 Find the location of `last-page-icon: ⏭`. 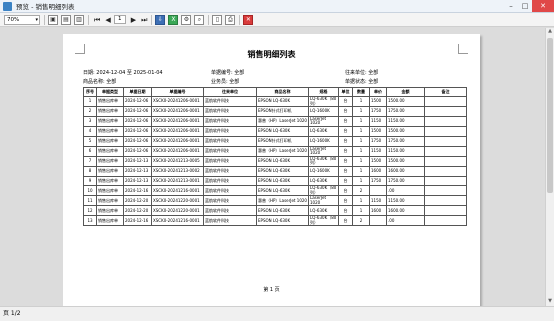

last-page-icon: ⏭ is located at coordinates (144, 20).